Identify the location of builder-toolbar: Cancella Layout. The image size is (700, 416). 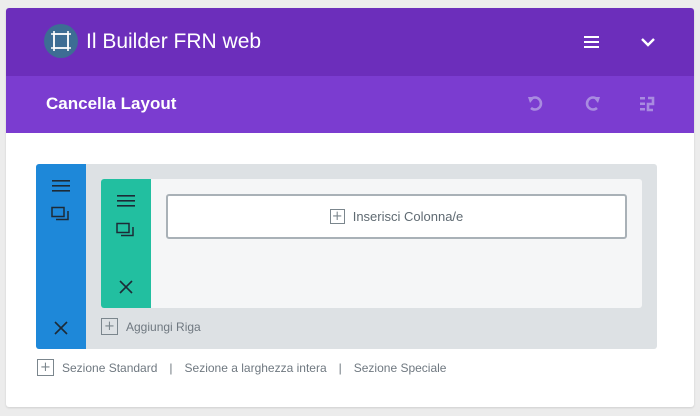
(350, 104).